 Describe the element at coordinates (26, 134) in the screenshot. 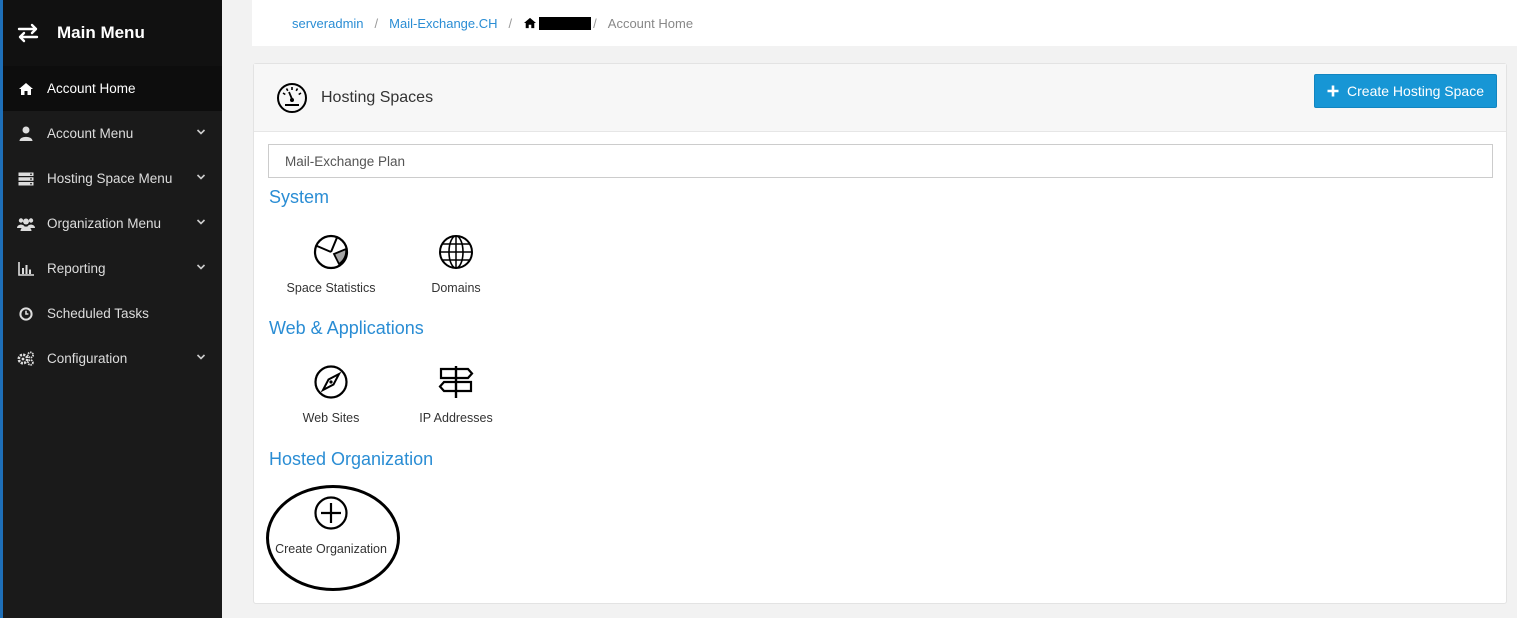

I see `user-icon` at that location.